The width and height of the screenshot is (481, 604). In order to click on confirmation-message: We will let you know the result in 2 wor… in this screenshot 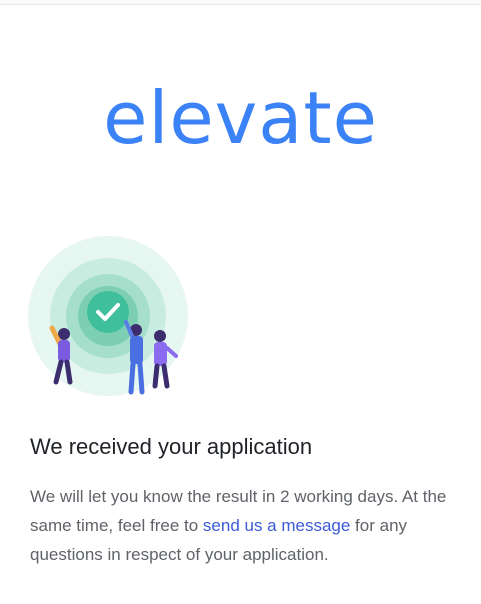, I will do `click(250, 525)`.